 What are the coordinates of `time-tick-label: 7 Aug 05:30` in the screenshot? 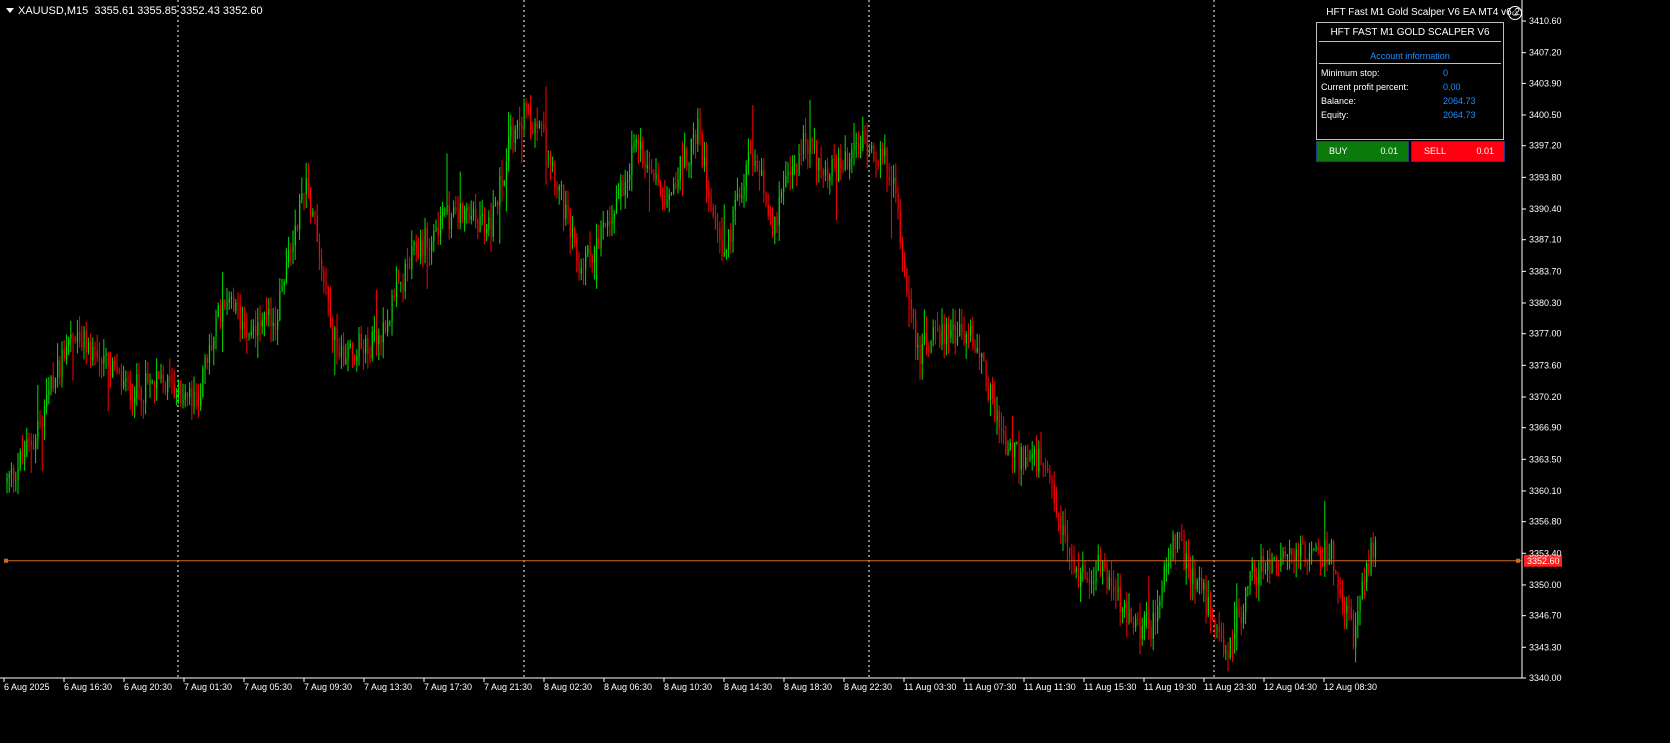 It's located at (268, 687).